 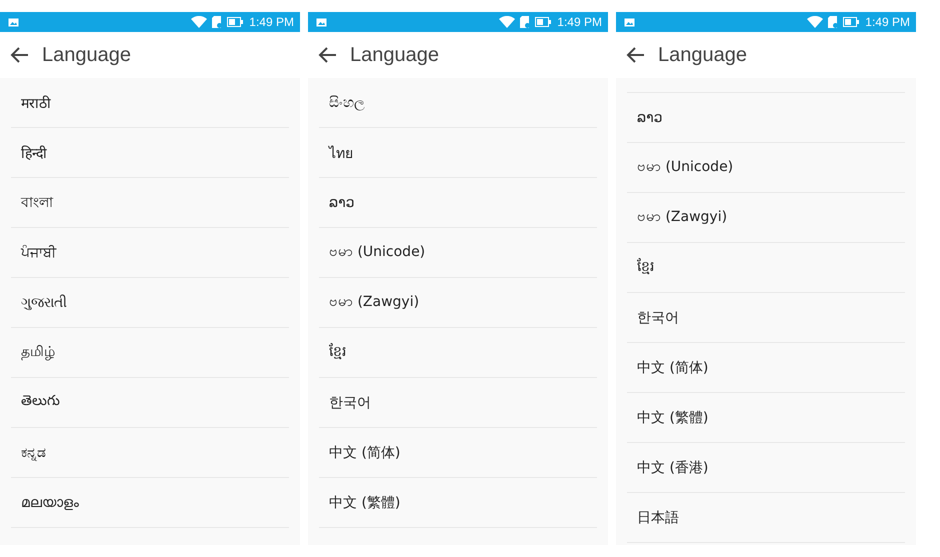 I want to click on language-item: 中文 (香港), so click(x=766, y=468).